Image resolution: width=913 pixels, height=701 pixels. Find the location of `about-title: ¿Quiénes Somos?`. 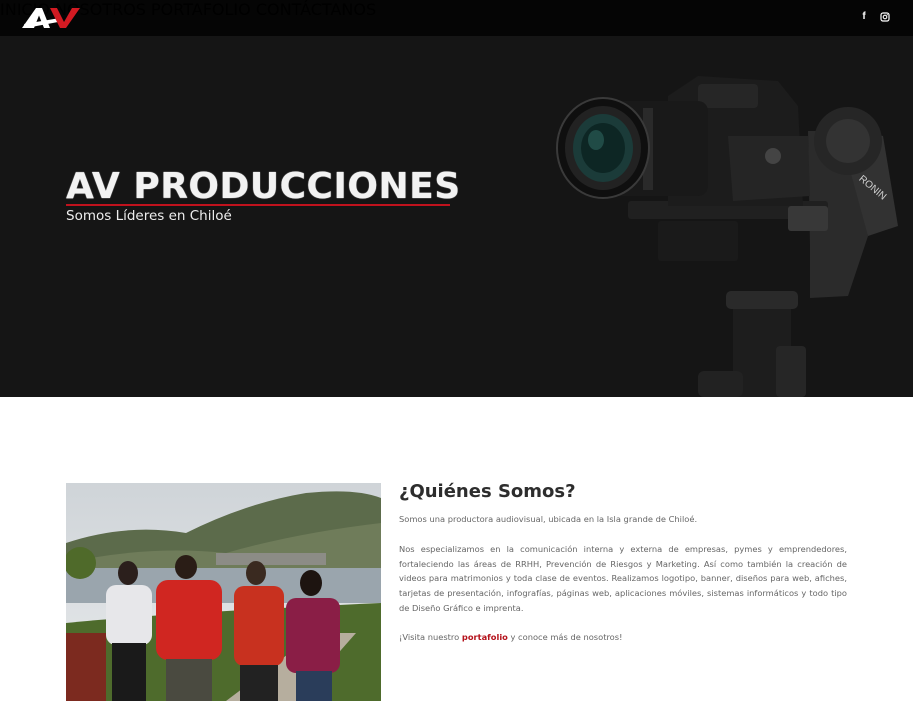

about-title: ¿Quiénes Somos? is located at coordinates (487, 491).